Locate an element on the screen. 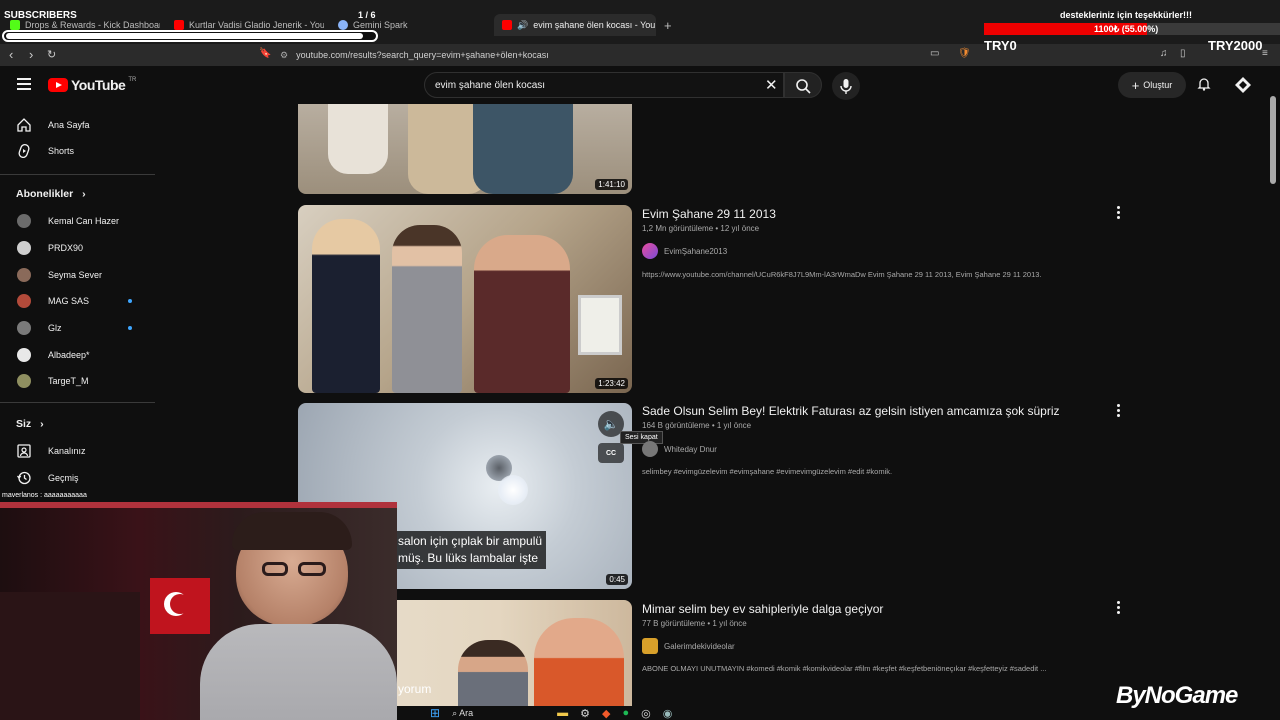  channel-name: Seyma Sever is located at coordinates (75, 275).